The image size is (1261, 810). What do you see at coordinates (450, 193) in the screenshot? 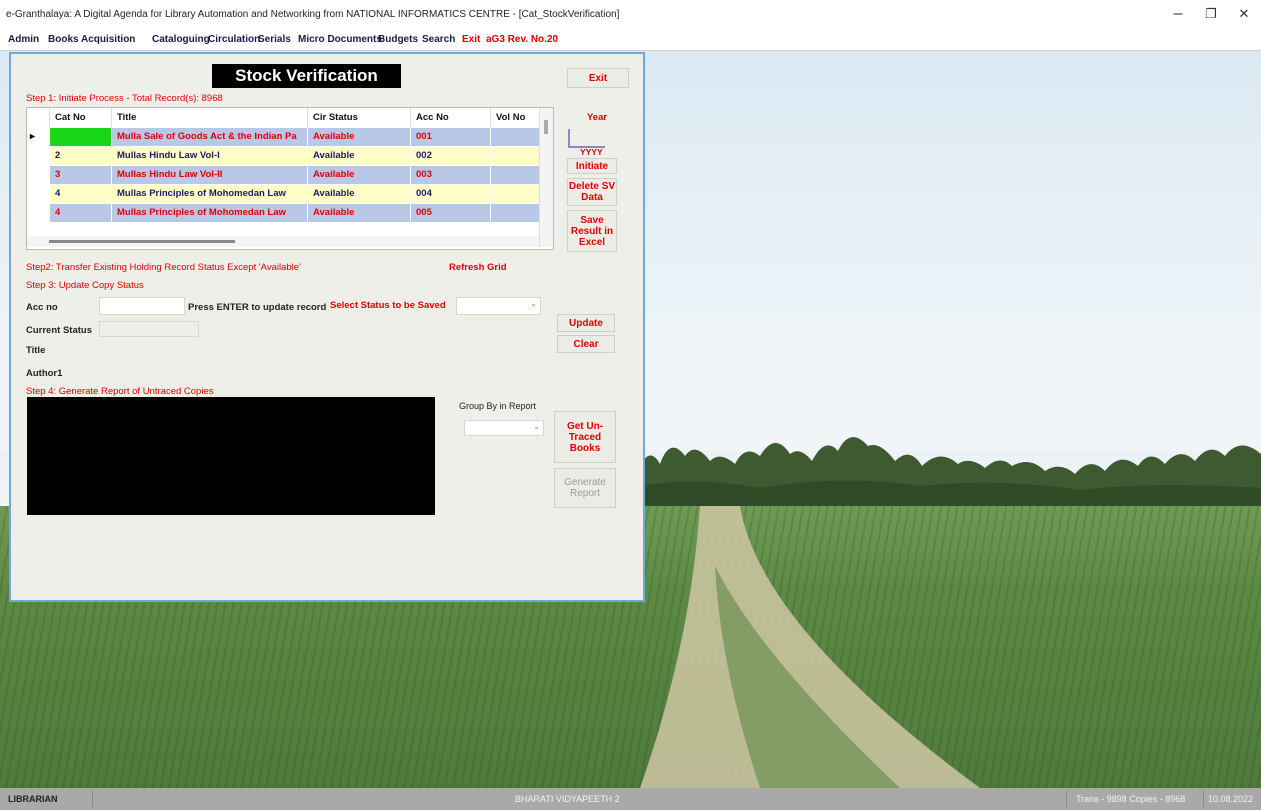
I see `cell-acc-no: 004` at bounding box center [450, 193].